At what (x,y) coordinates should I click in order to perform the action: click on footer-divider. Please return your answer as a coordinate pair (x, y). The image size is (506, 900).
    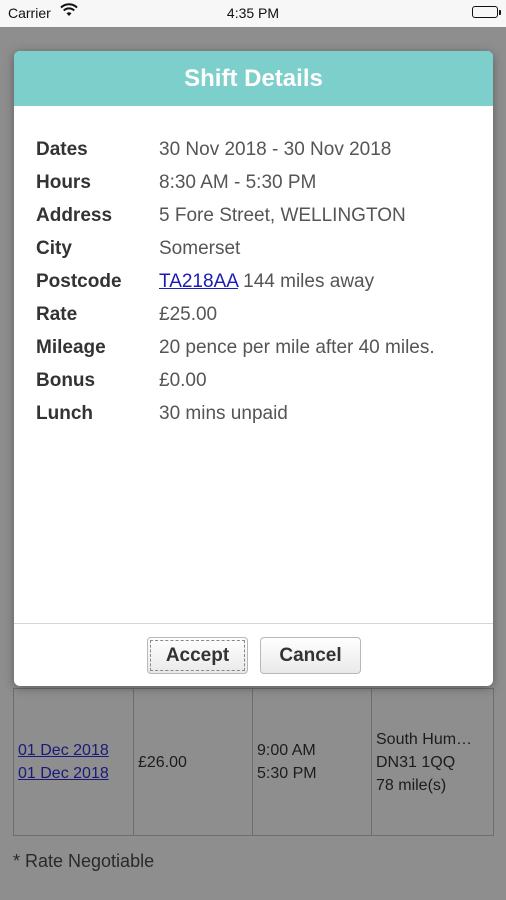
    Looking at the image, I should click on (253, 623).